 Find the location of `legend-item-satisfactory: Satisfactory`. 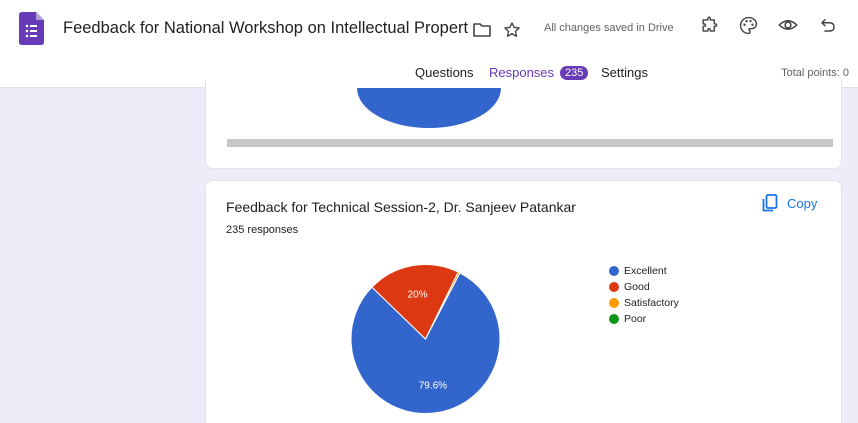

legend-item-satisfactory: Satisfactory is located at coordinates (644, 303).